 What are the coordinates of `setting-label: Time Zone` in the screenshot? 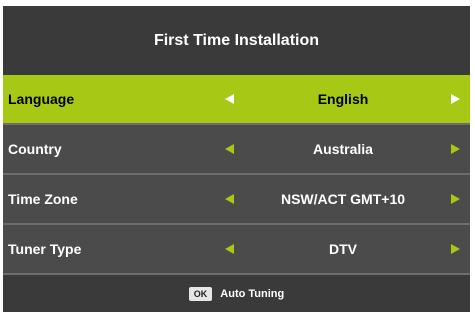 It's located at (43, 199).